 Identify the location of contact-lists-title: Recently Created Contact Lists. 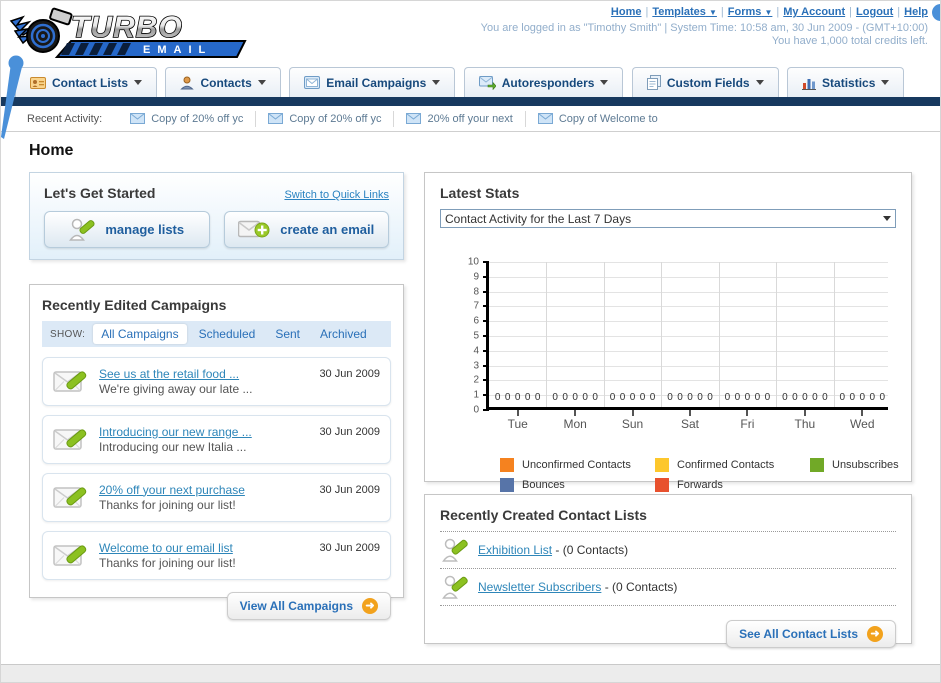
(543, 515).